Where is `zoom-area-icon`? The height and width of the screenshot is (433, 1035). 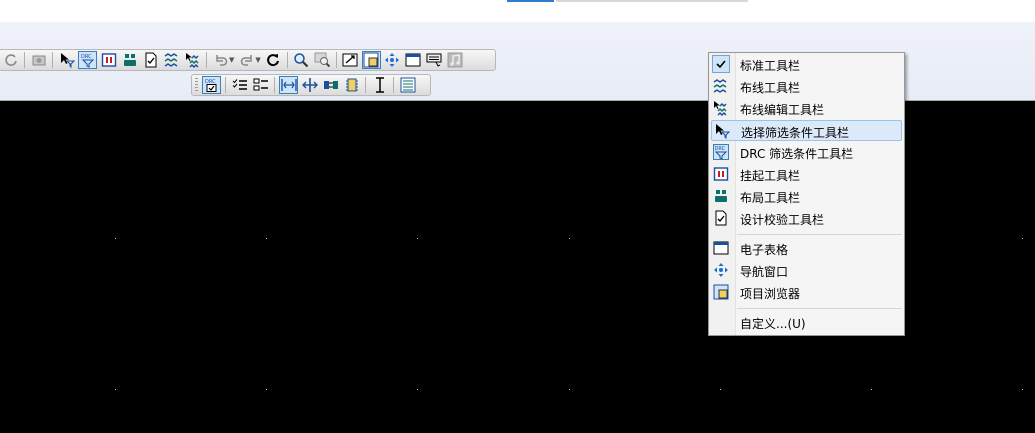
zoom-area-icon is located at coordinates (322, 60).